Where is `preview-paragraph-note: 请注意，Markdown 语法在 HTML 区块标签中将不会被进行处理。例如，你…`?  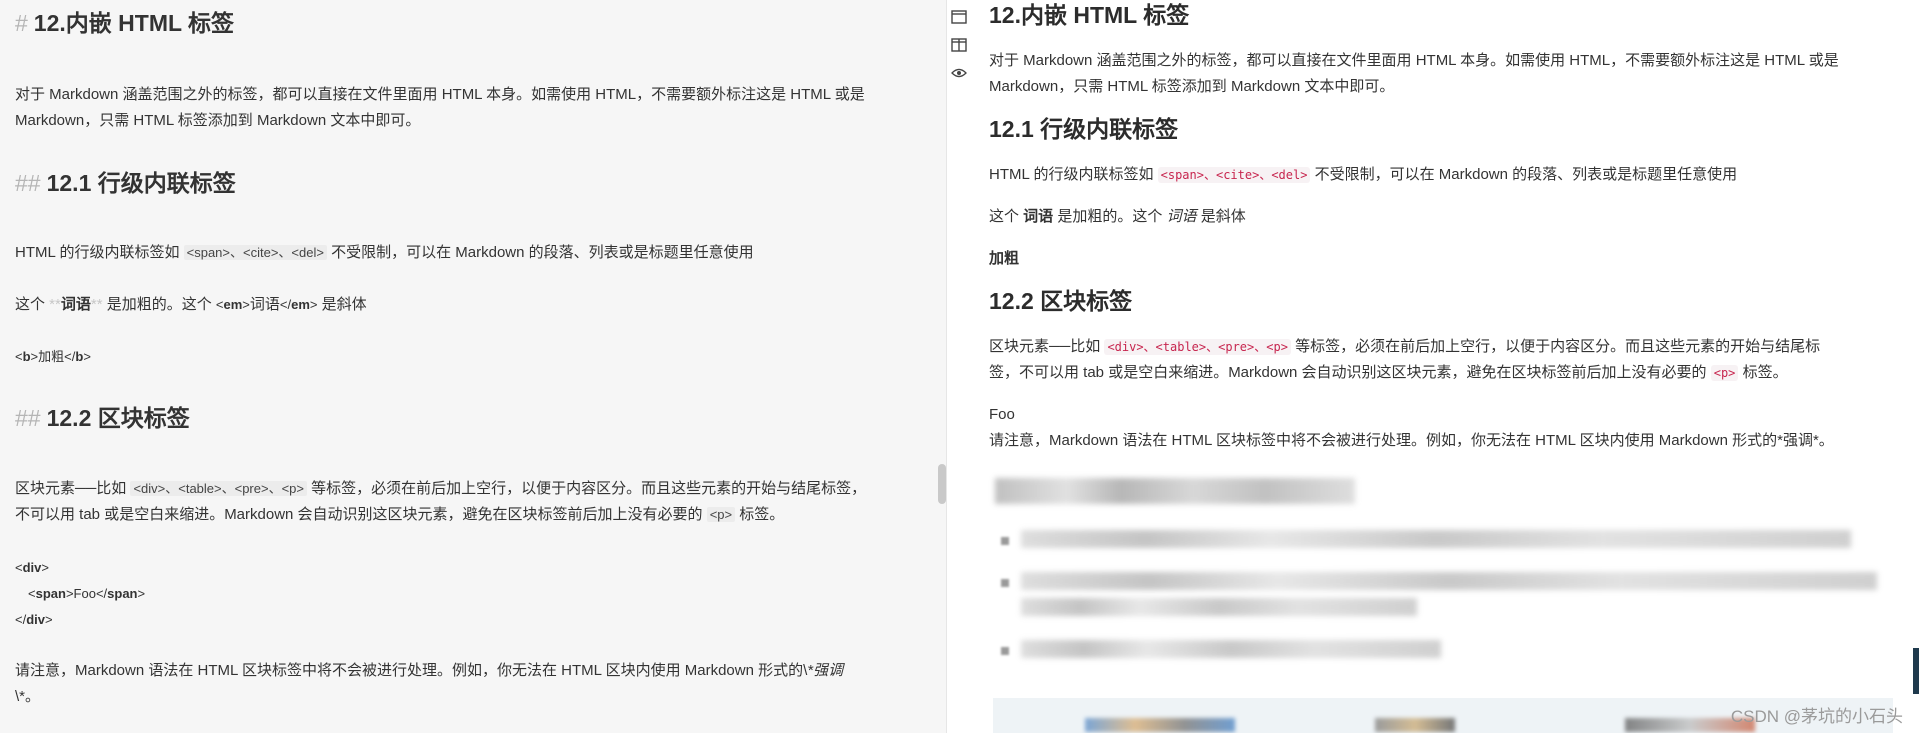
preview-paragraph-note: 请注意，Markdown 语法在 HTML 区块标签中将不会被进行处理。例如，你… is located at coordinates (1411, 440).